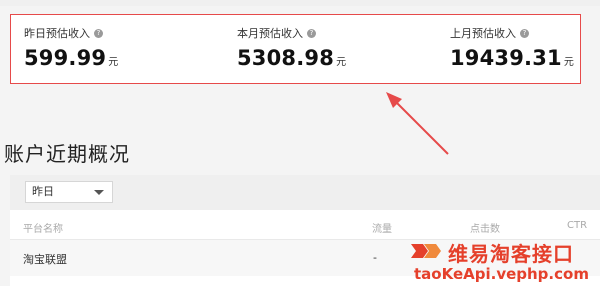 This screenshot has width=600, height=286. What do you see at coordinates (375, 257) in the screenshot?
I see `cell-traffic: -` at bounding box center [375, 257].